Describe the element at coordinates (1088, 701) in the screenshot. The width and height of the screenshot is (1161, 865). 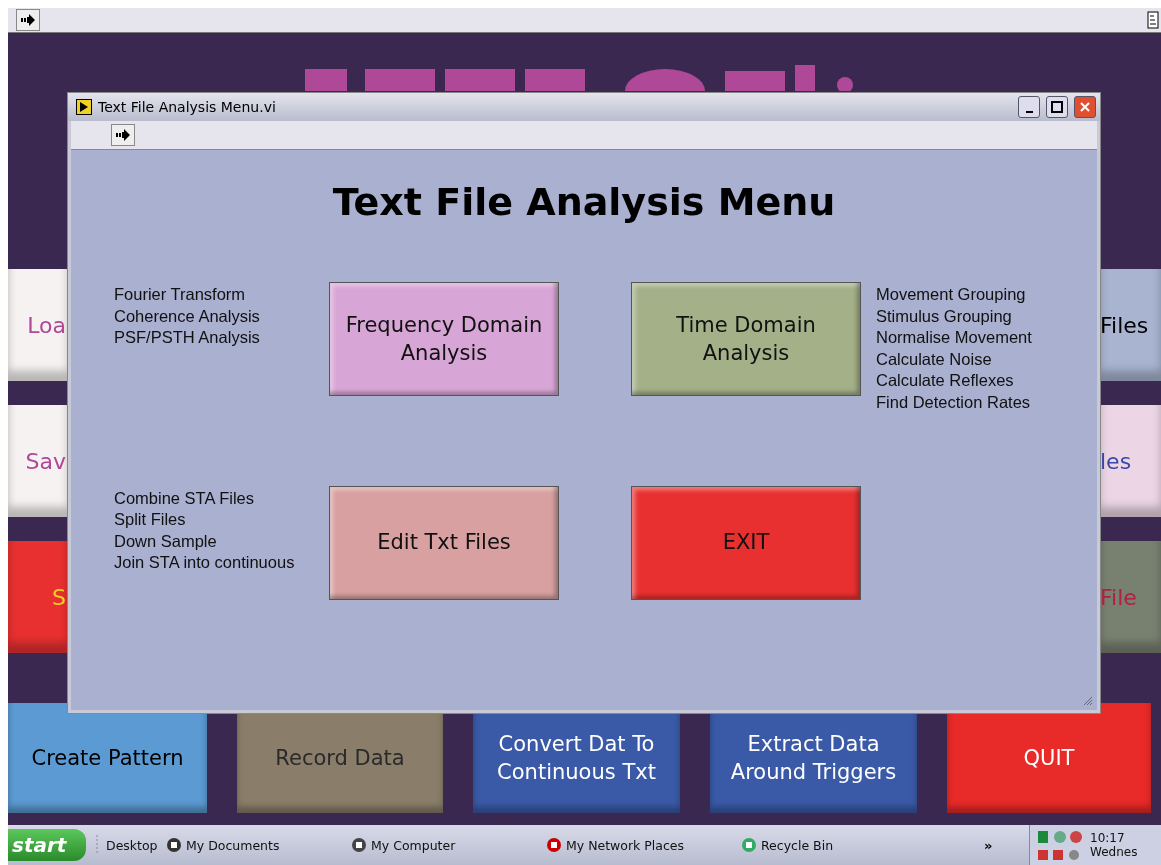
I see `resize-grip-icon` at that location.